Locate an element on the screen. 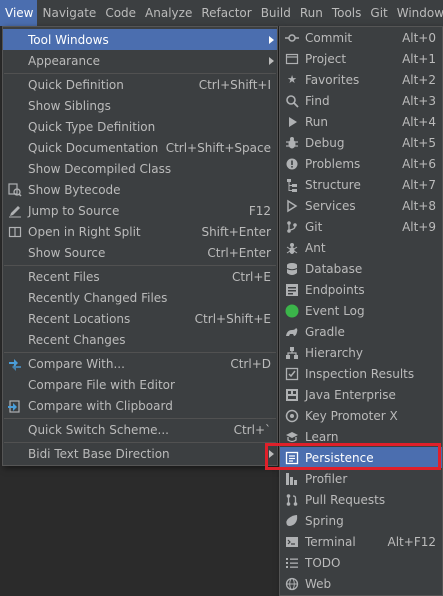  menu-item-quick-documentation: Quick Documentation Ctrl+Shift+Space is located at coordinates (140, 147).